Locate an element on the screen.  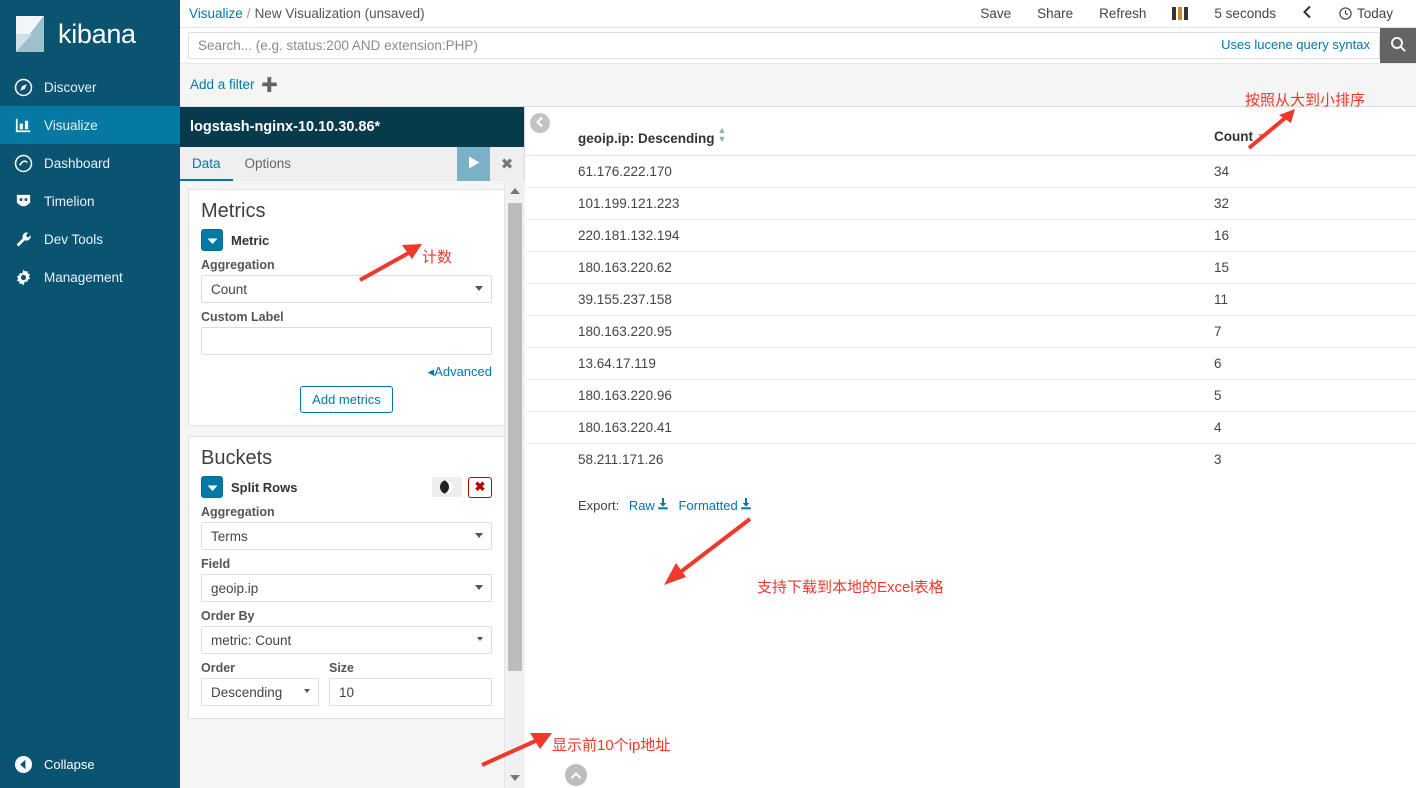
sidebar-item-dev-tools: Dev Tools is located at coordinates (90, 239).